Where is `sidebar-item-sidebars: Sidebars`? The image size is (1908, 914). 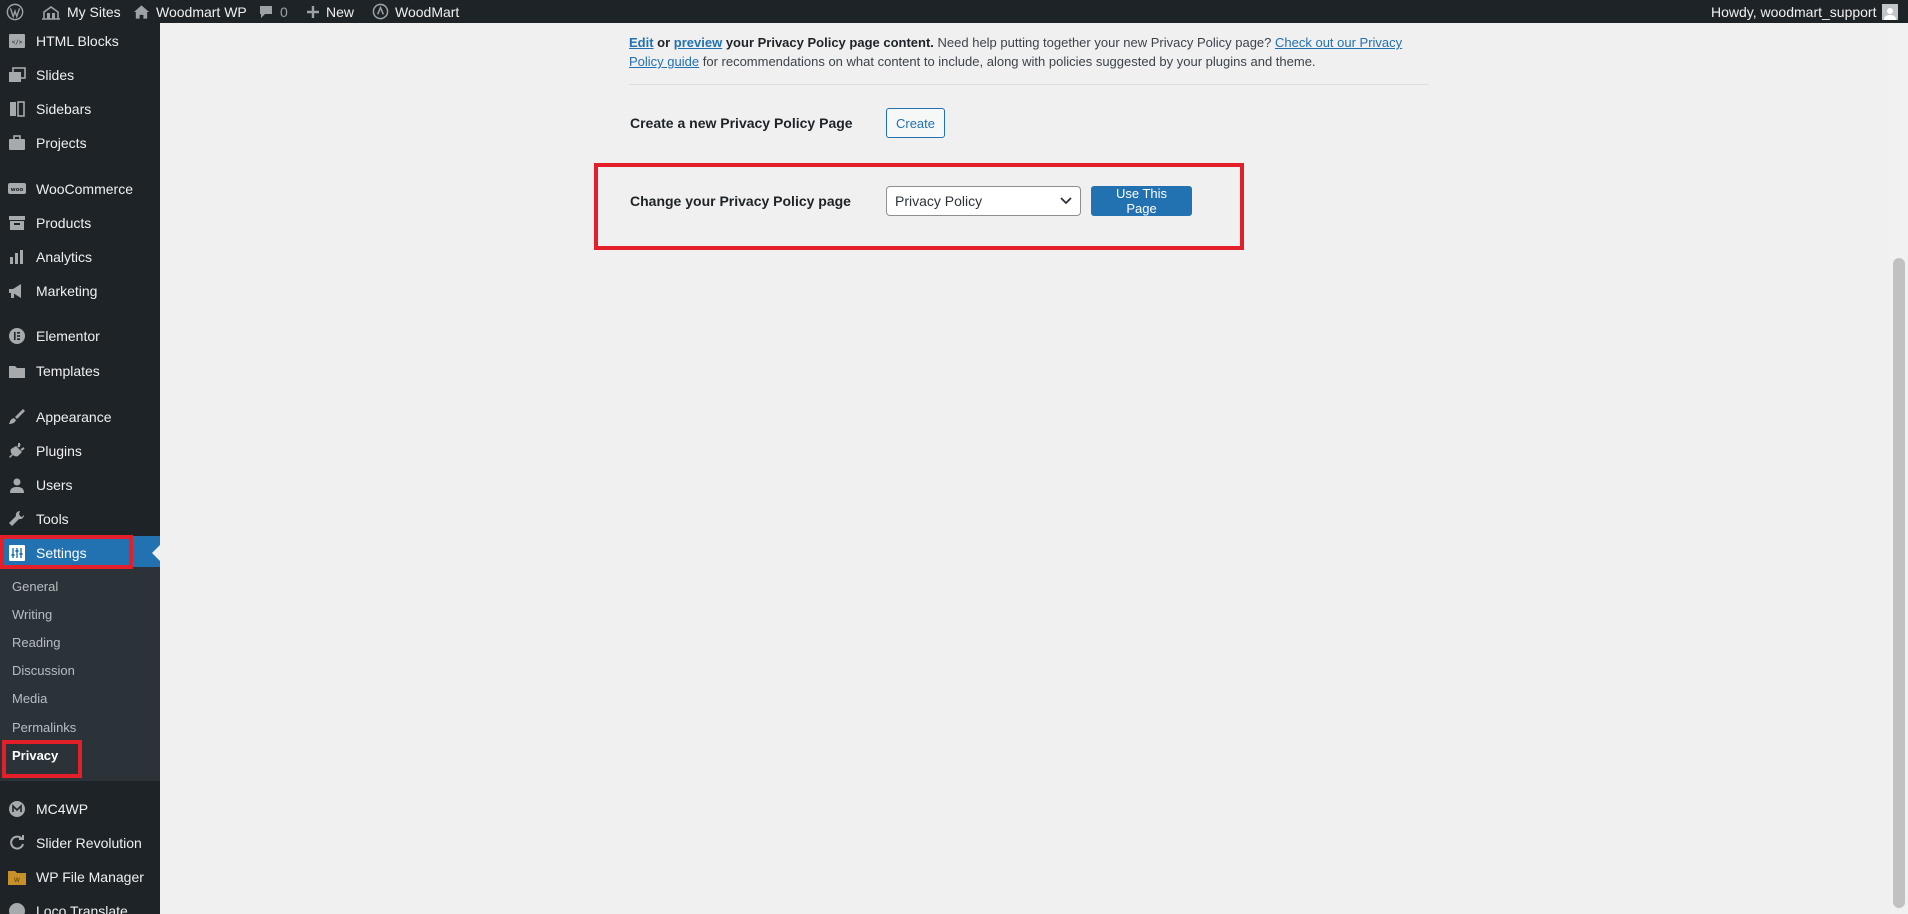
sidebar-item-sidebars: Sidebars is located at coordinates (80, 109).